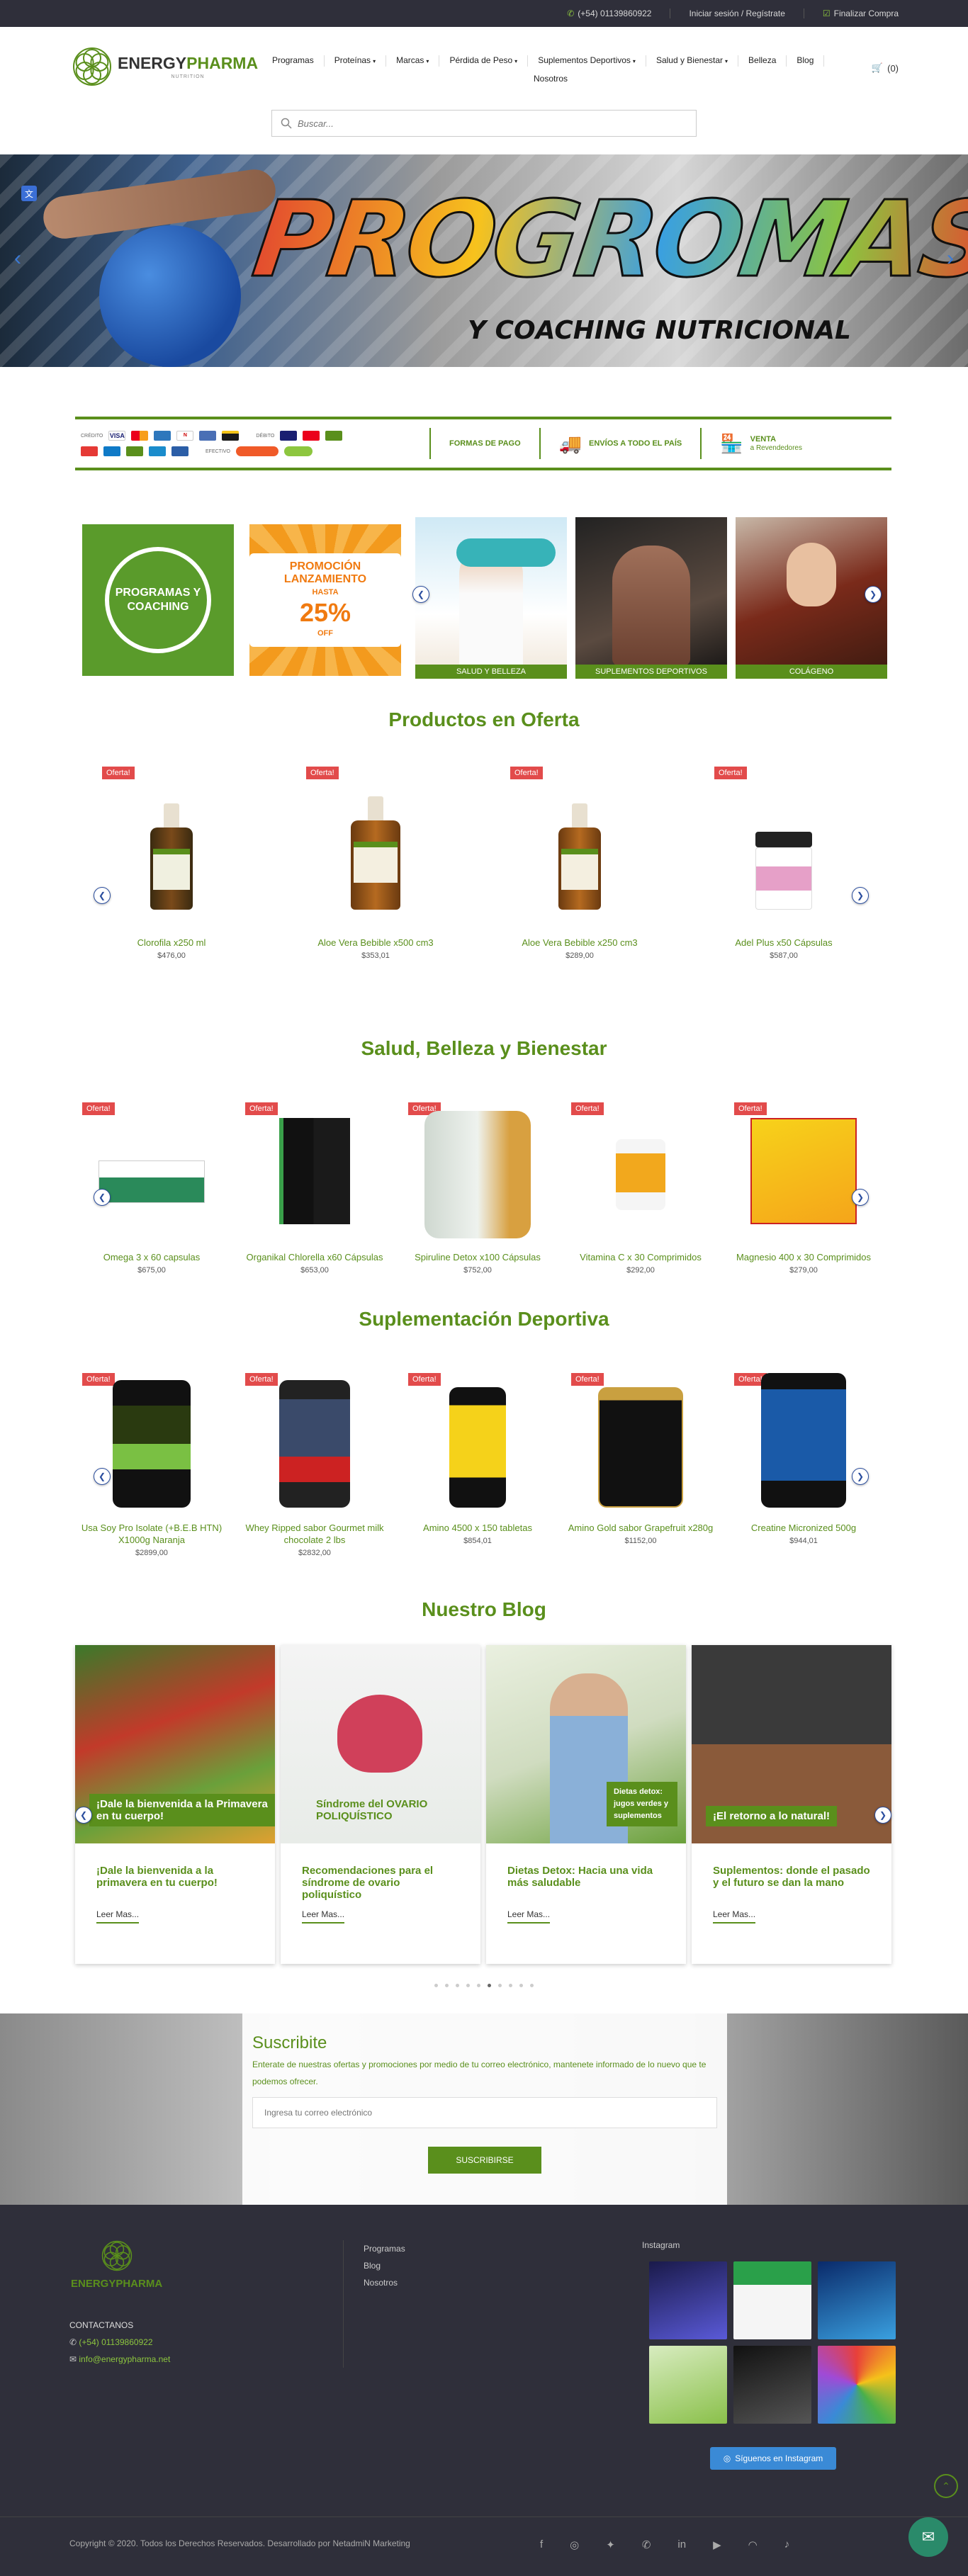 Image resolution: width=968 pixels, height=2576 pixels. I want to click on site-logo: ENERGYPHARMA NUTRITION, so click(165, 66).